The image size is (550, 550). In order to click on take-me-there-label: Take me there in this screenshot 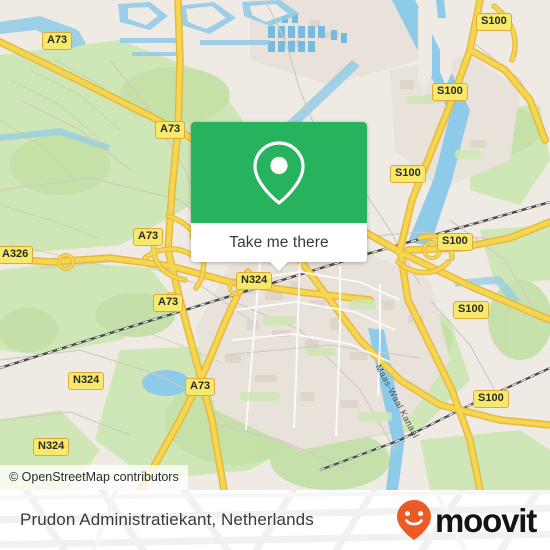, I will do `click(279, 242)`.